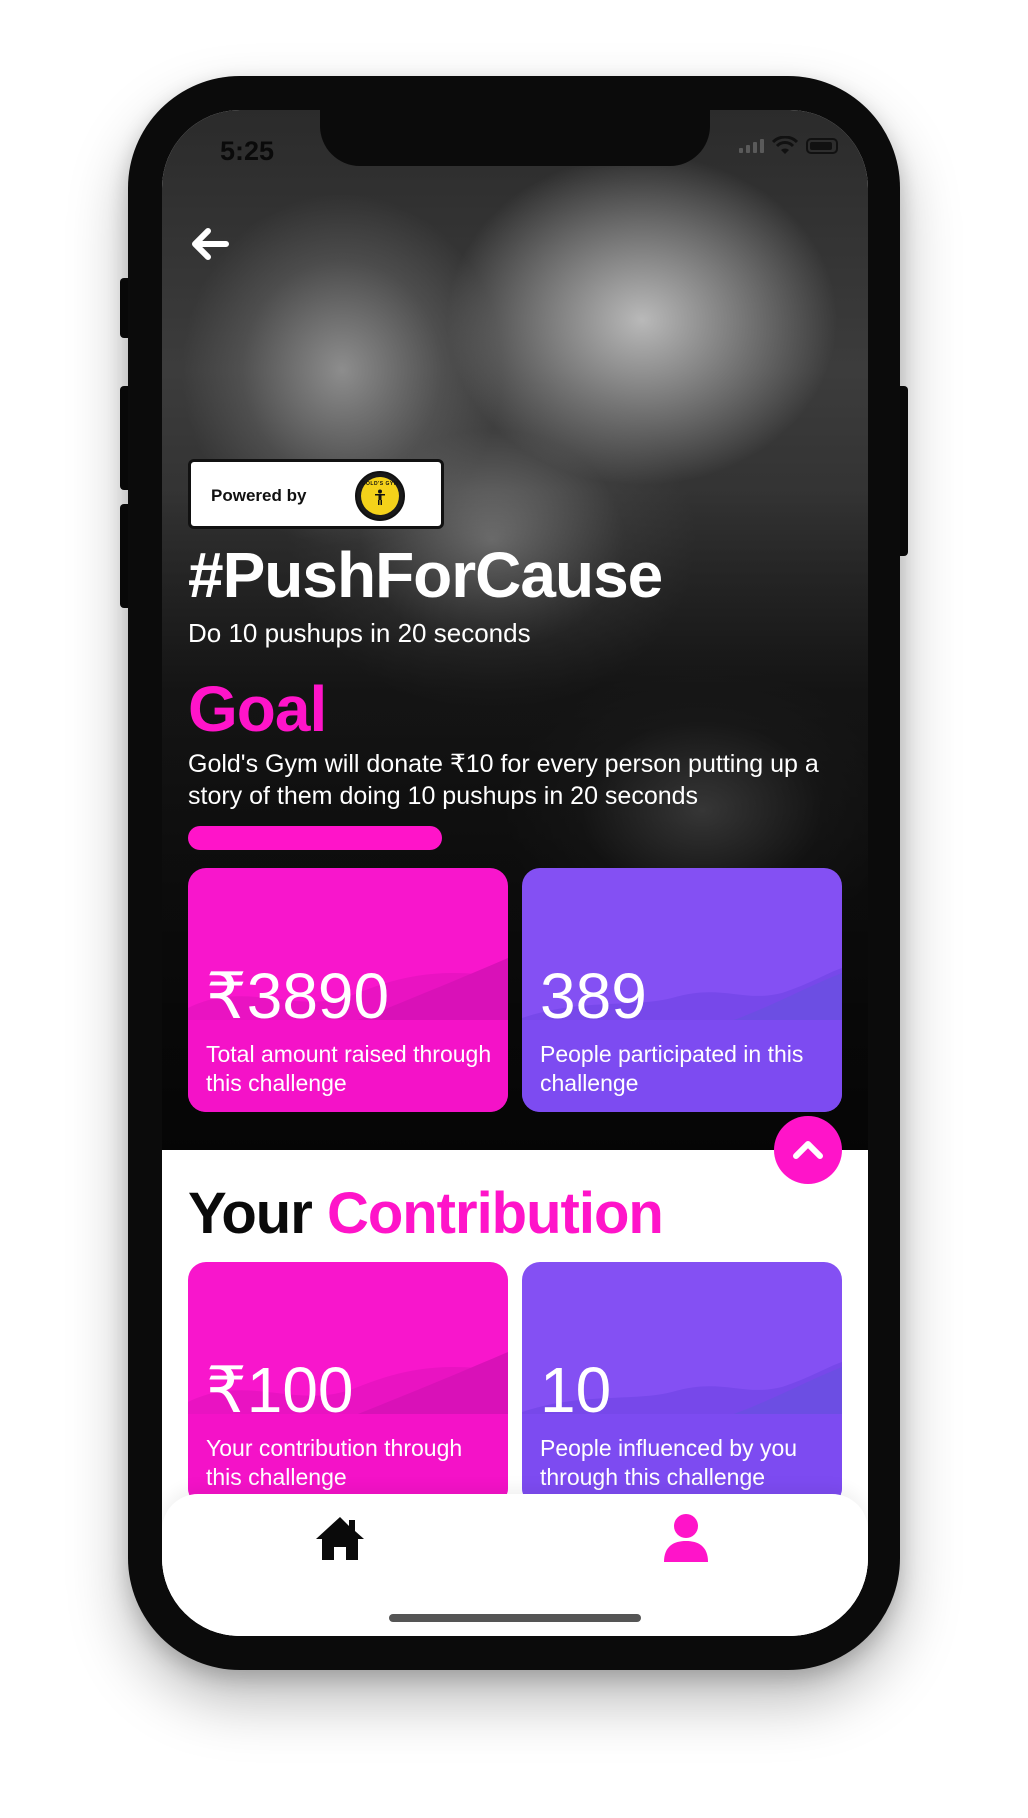  What do you see at coordinates (686, 1537) in the screenshot?
I see `profile-icon` at bounding box center [686, 1537].